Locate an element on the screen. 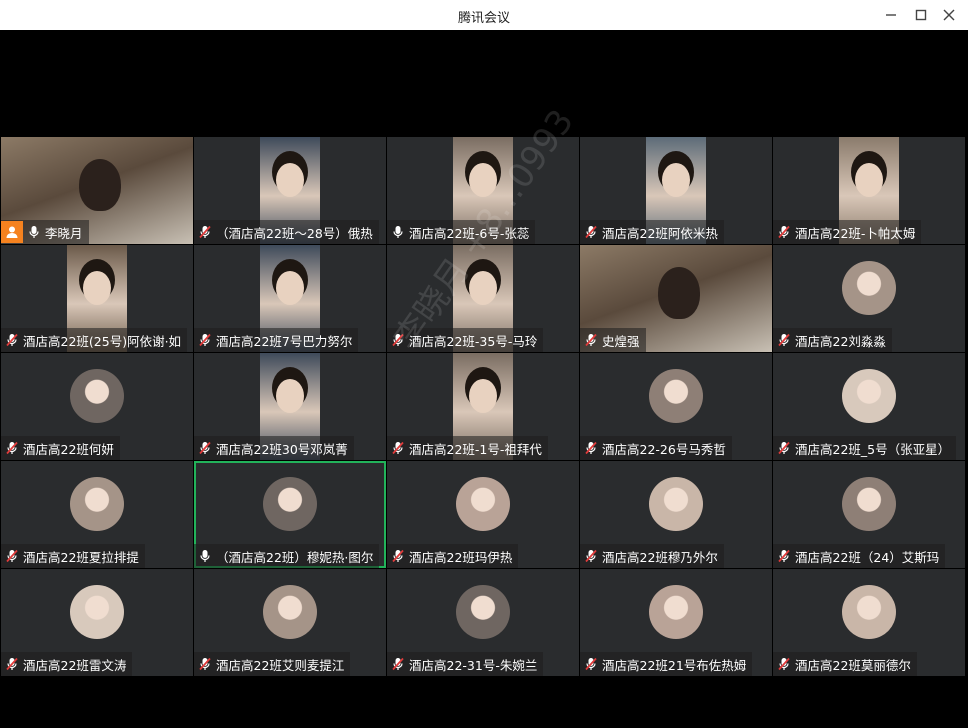 The width and height of the screenshot is (968, 728). participant-label: 酒店高22班阿依米热 is located at coordinates (652, 232).